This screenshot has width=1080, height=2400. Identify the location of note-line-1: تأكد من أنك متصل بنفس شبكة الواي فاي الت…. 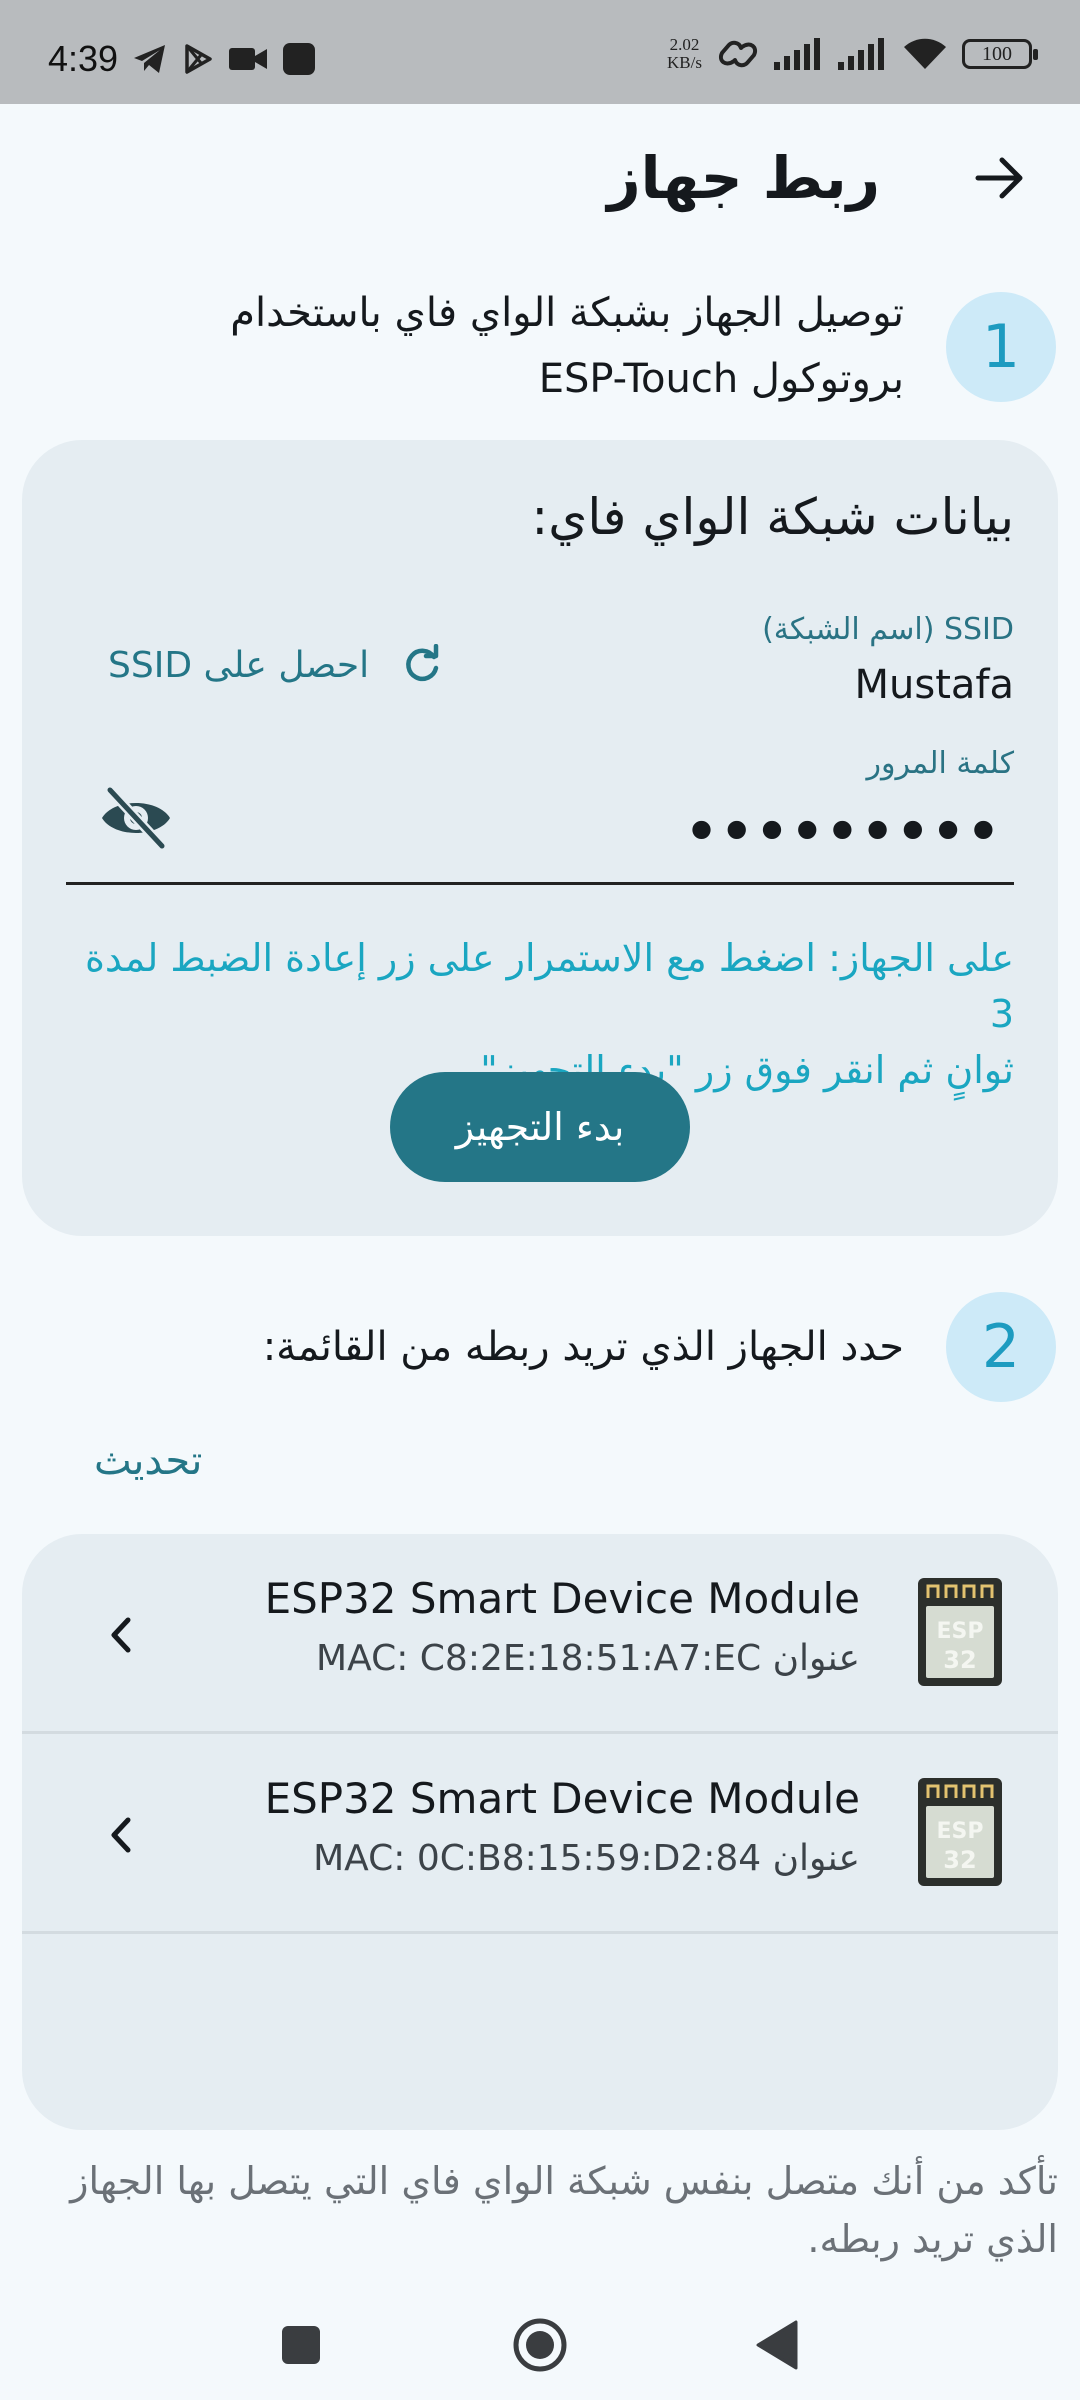
(564, 2181).